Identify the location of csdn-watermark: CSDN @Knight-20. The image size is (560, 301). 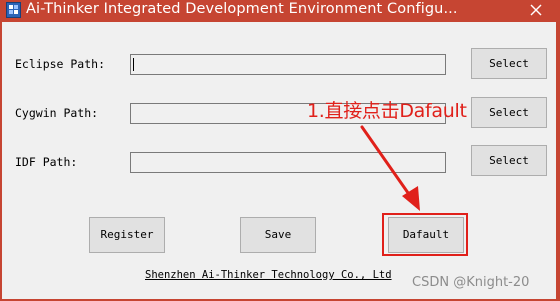
(471, 282).